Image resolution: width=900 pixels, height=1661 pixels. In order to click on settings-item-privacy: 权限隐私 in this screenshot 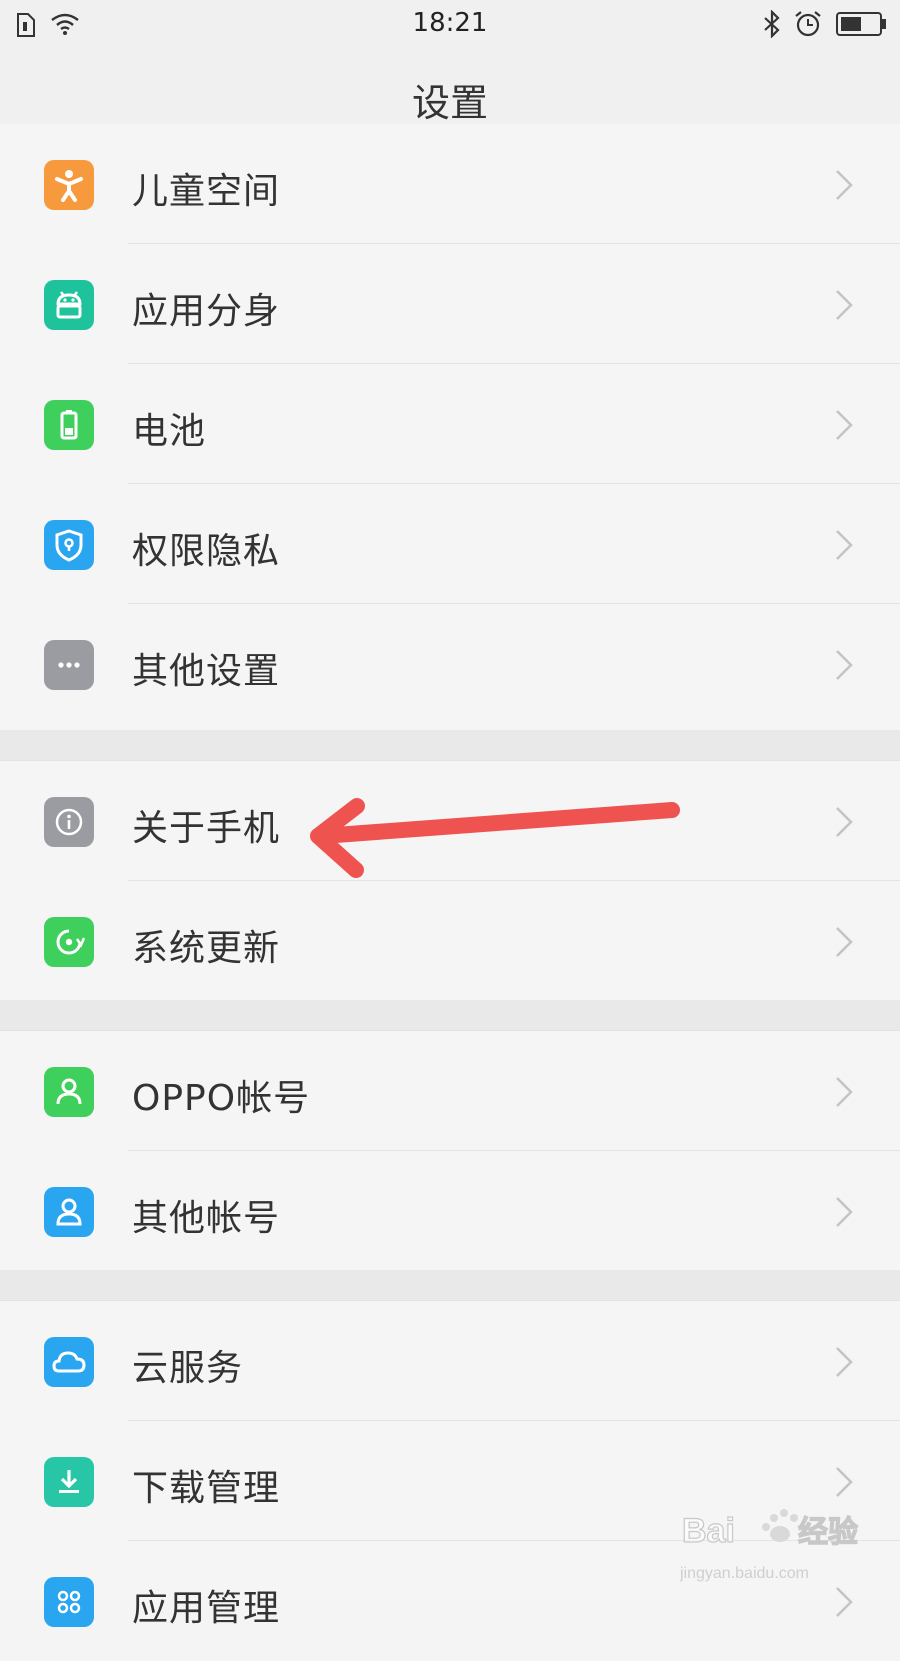, I will do `click(450, 544)`.